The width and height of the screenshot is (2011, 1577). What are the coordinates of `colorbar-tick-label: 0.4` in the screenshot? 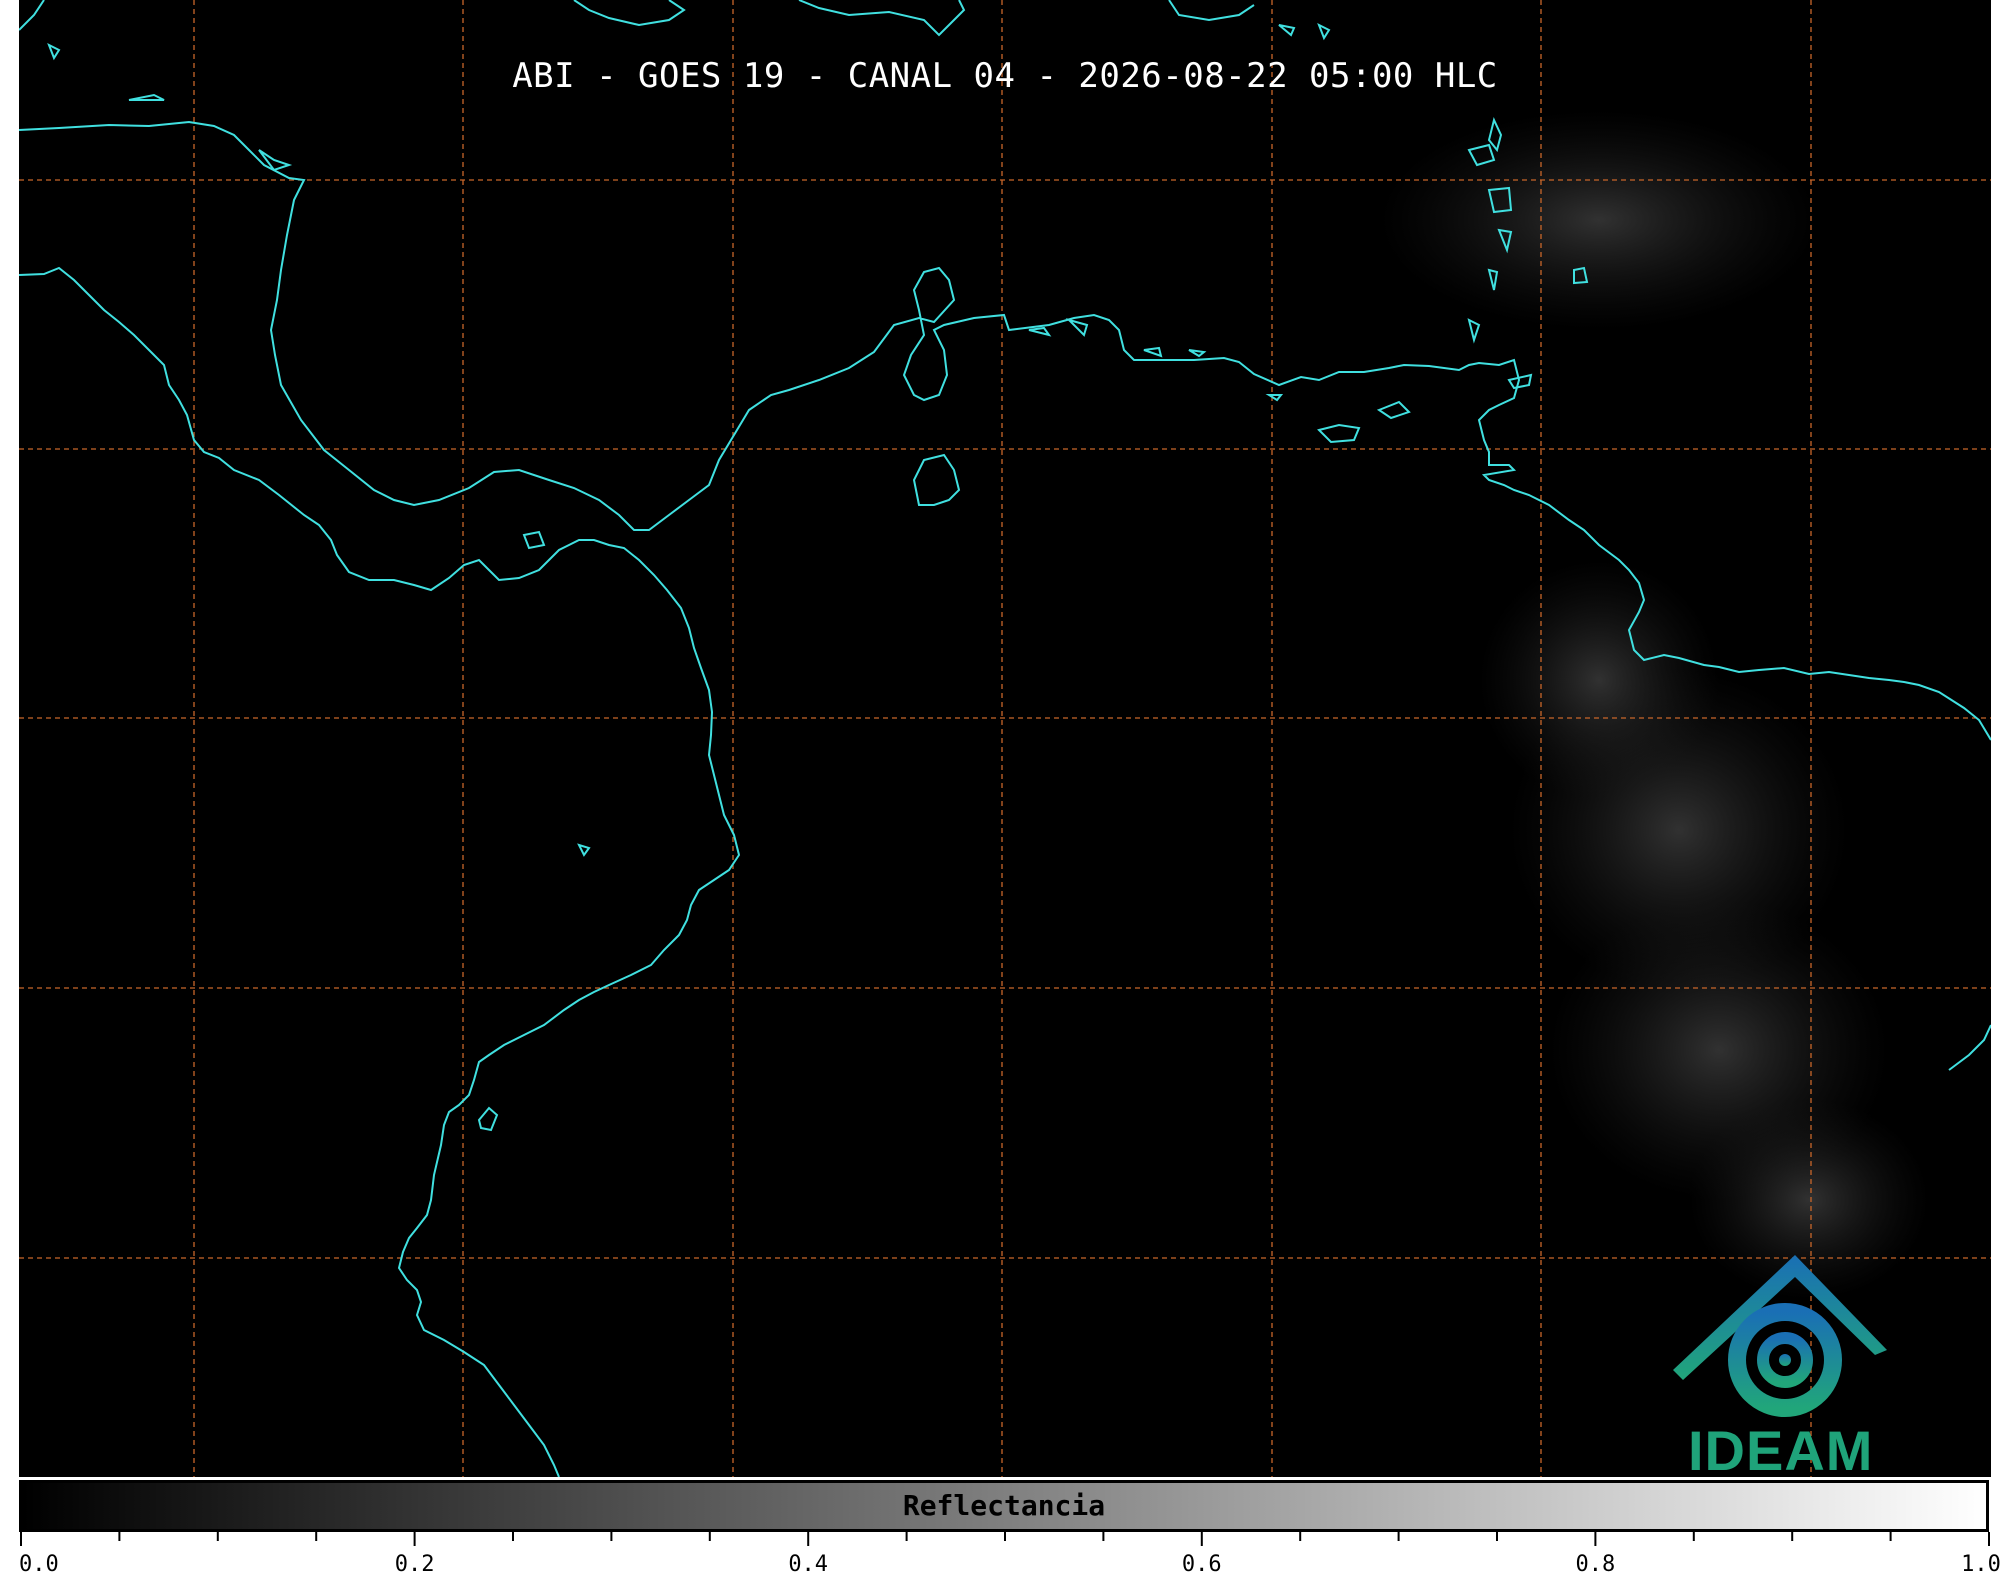 It's located at (808, 1564).